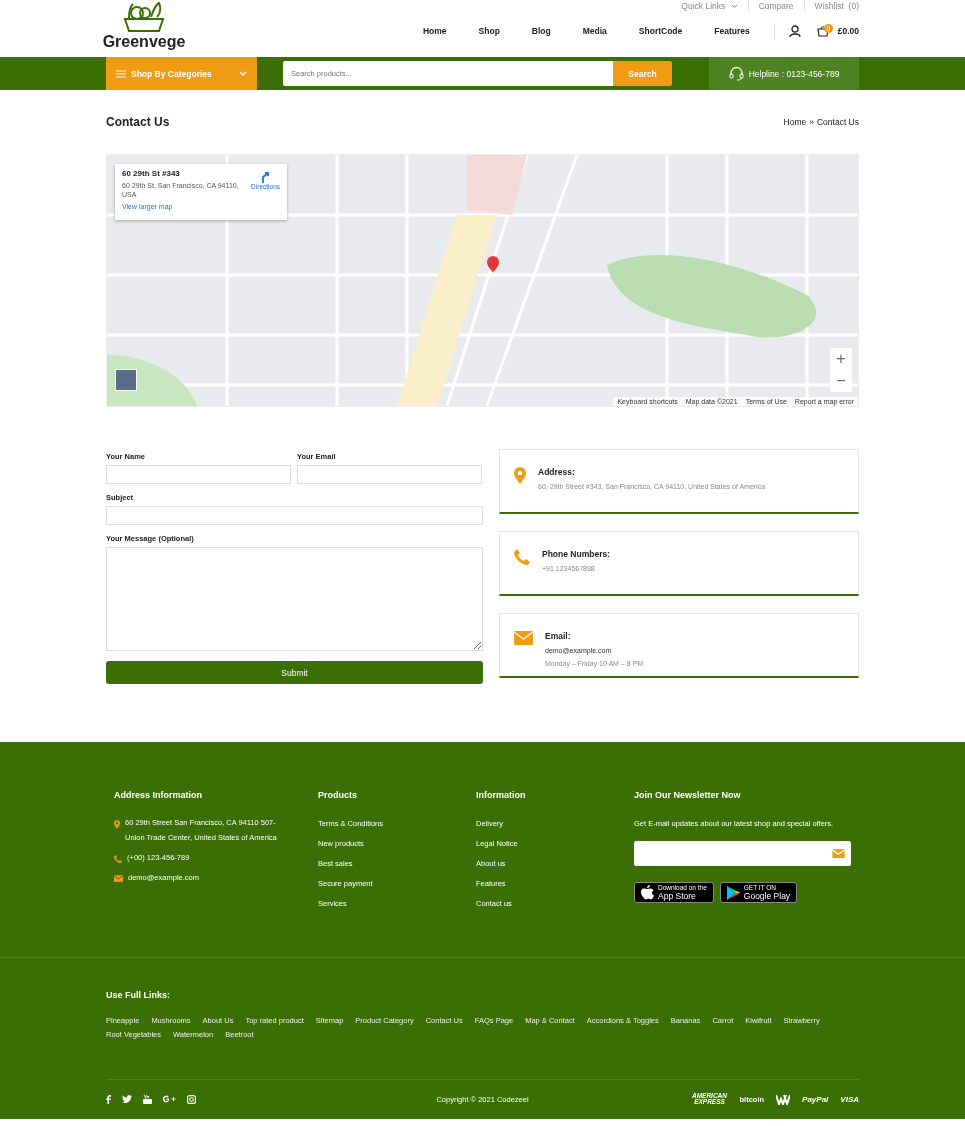 This screenshot has width=965, height=1126. What do you see at coordinates (836, 6) in the screenshot?
I see `top-link: Wishlist (0)` at bounding box center [836, 6].